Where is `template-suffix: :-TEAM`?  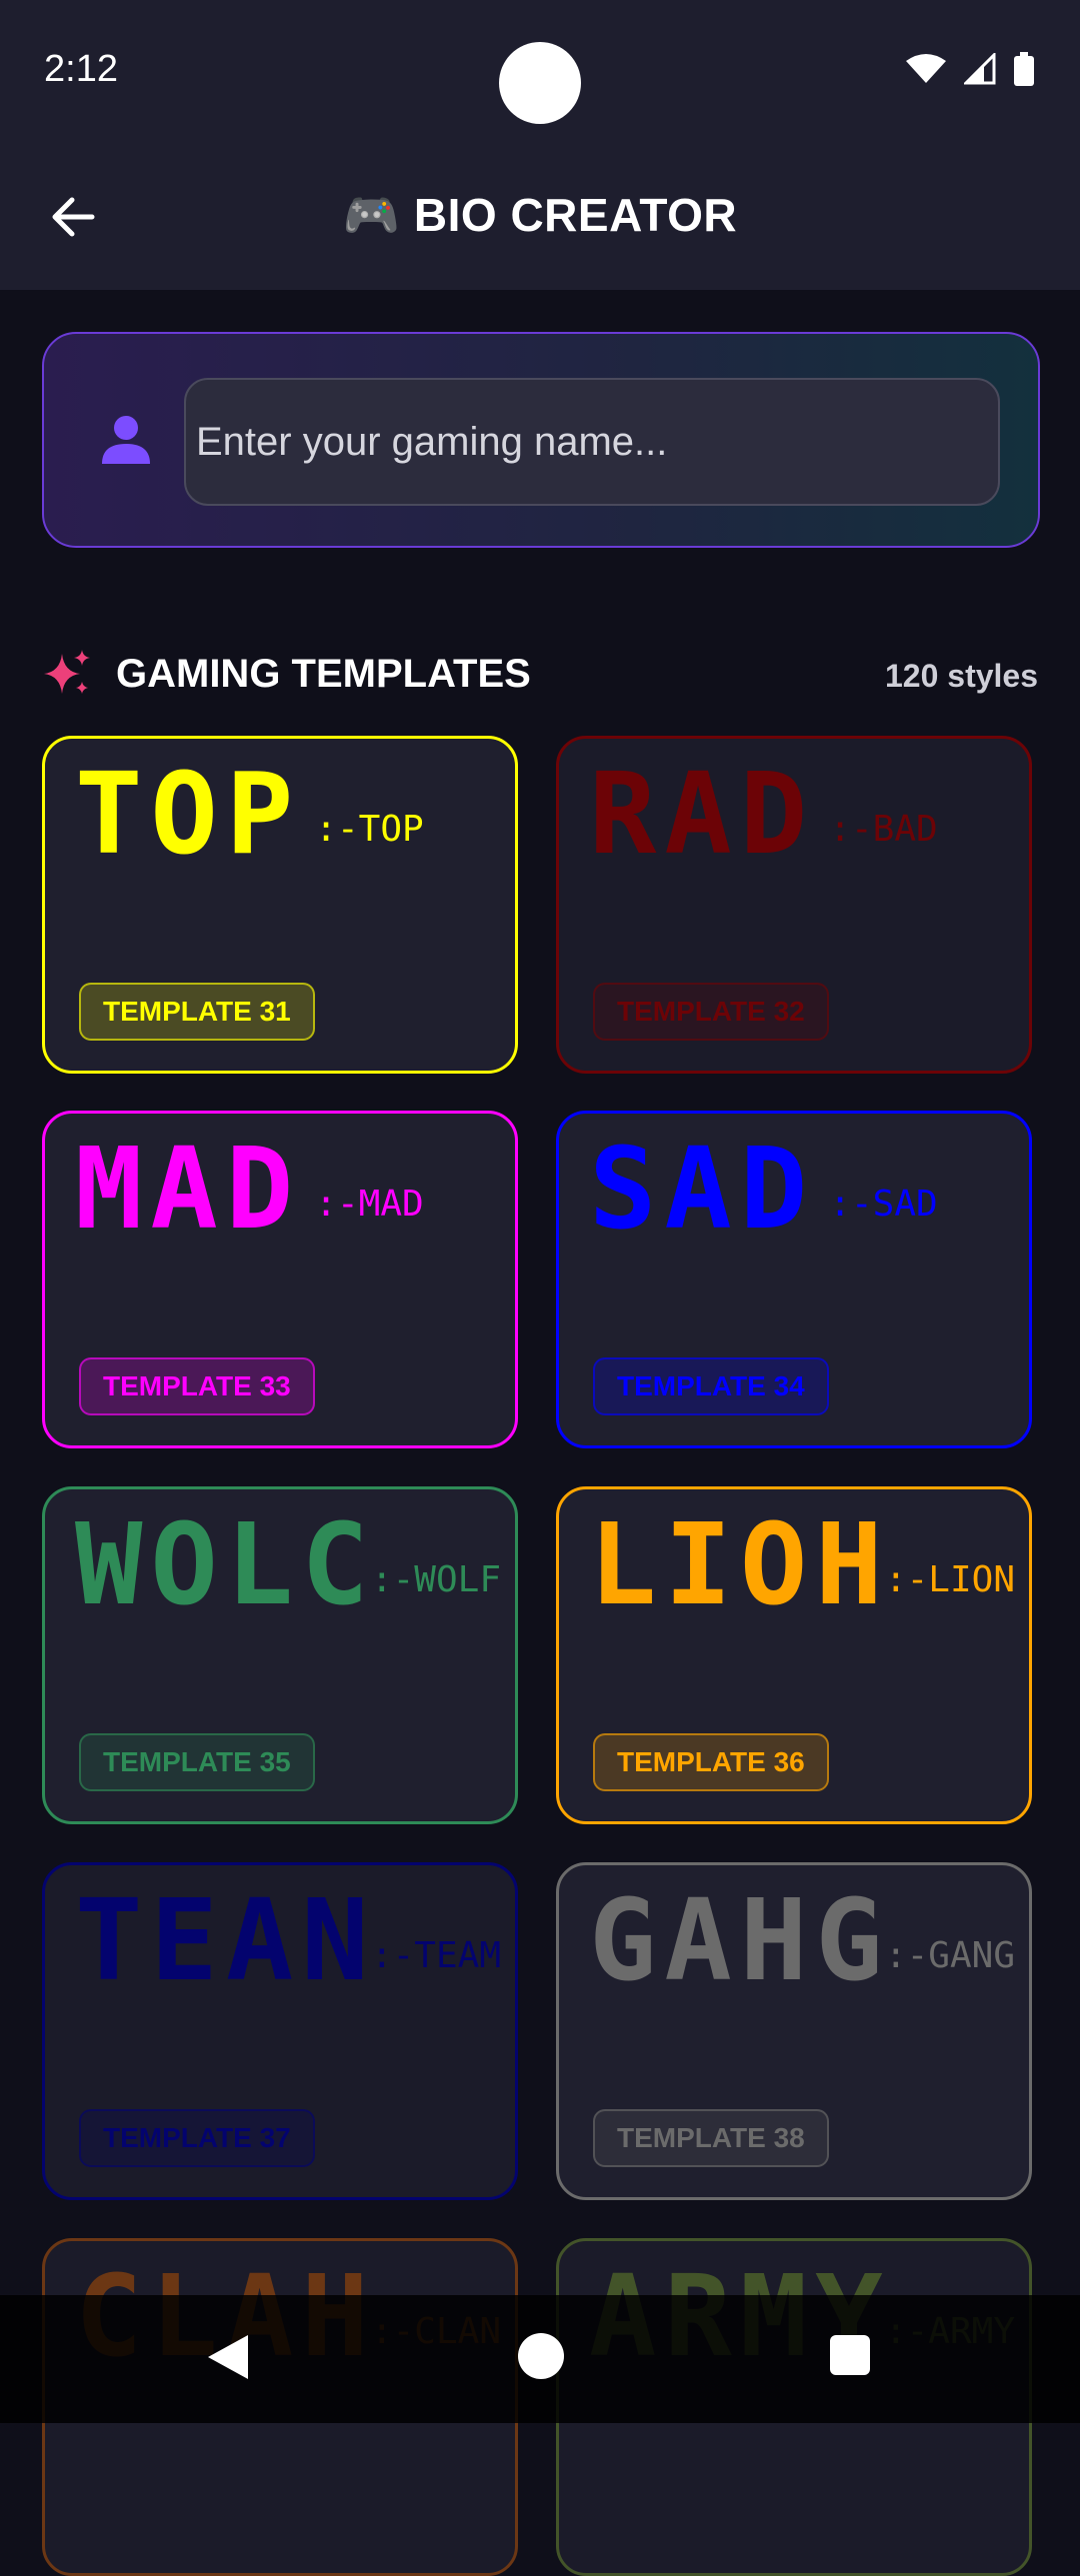
template-suffix: :-TEAM is located at coordinates (435, 1956).